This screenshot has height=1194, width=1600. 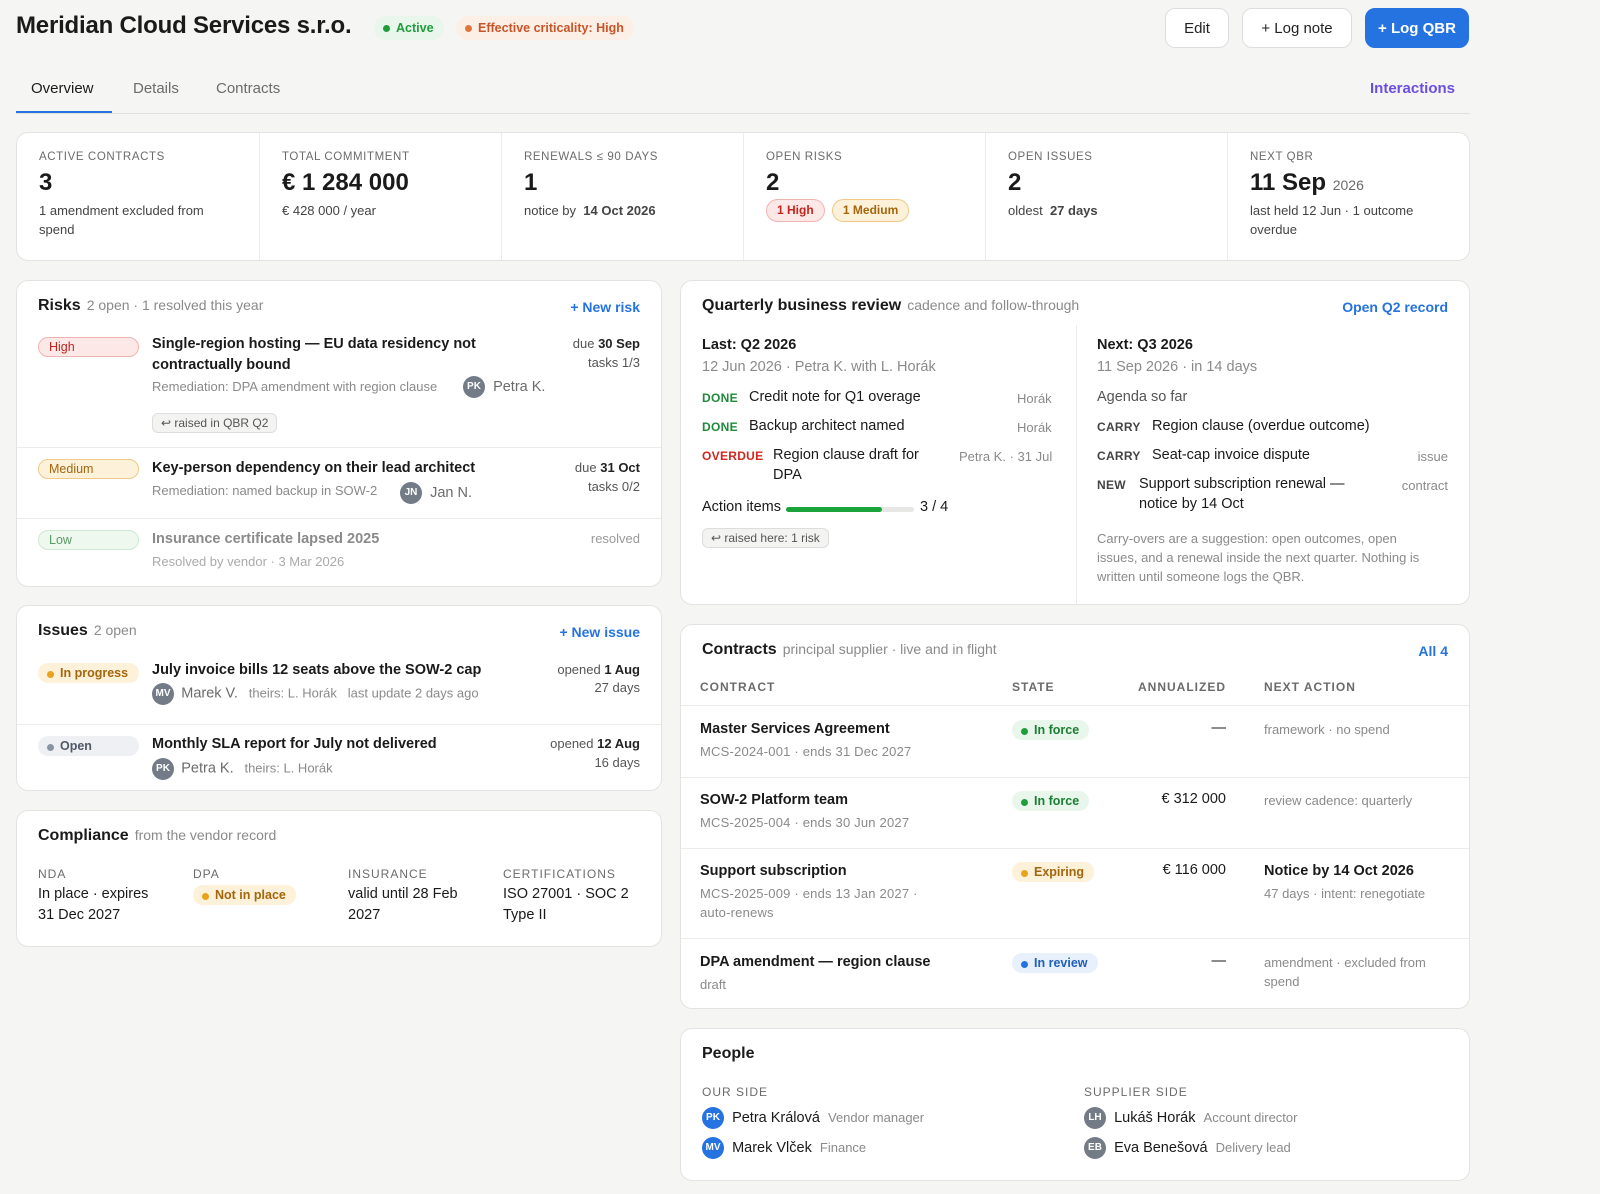 What do you see at coordinates (599, 632) in the screenshot?
I see `new-issue-button: + New issue` at bounding box center [599, 632].